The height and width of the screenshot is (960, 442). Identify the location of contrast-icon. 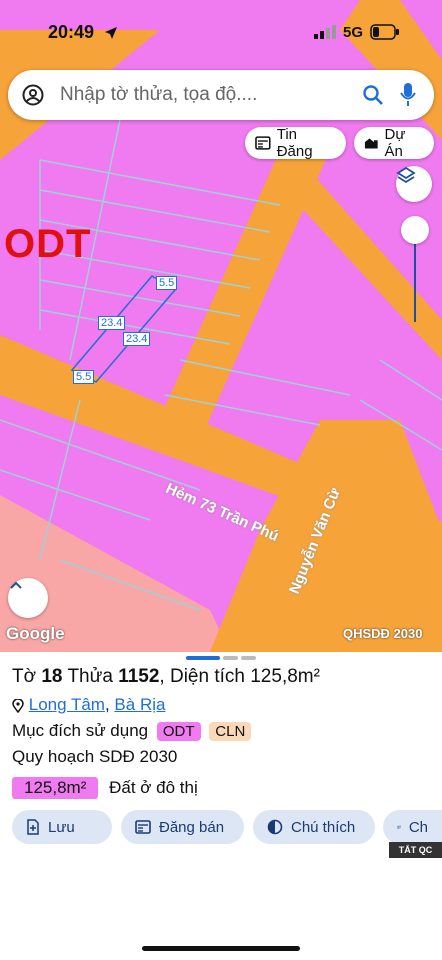
(275, 827).